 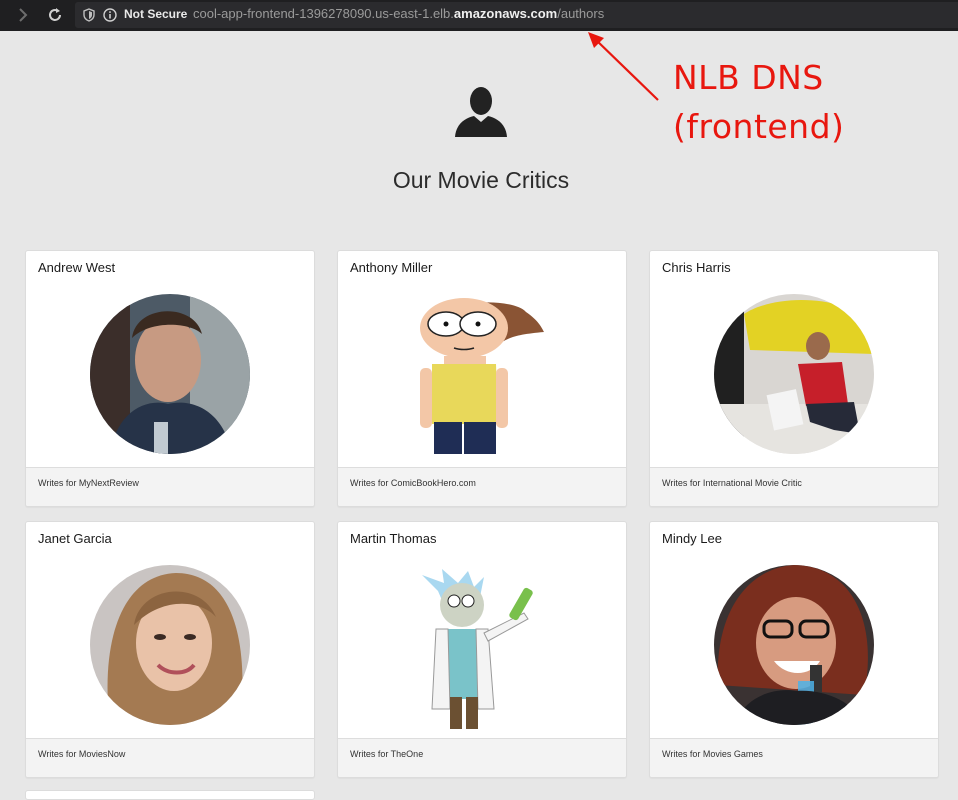 I want to click on annotation-label: NLB DNS (frontend), so click(x=758, y=102).